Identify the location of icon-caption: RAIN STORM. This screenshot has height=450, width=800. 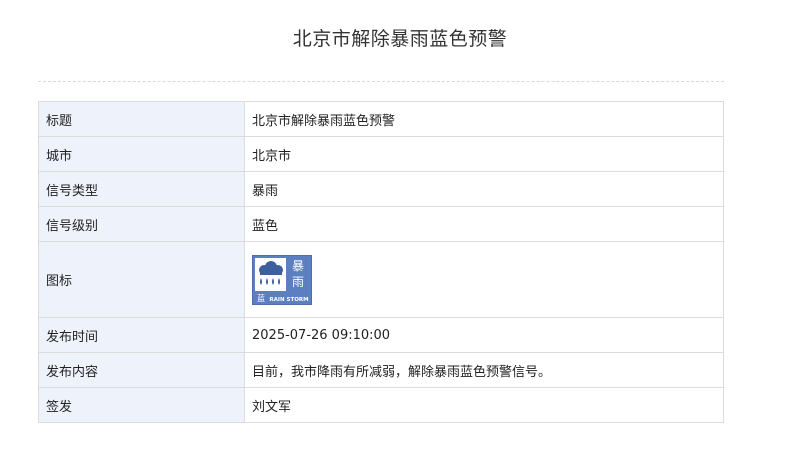
(288, 300).